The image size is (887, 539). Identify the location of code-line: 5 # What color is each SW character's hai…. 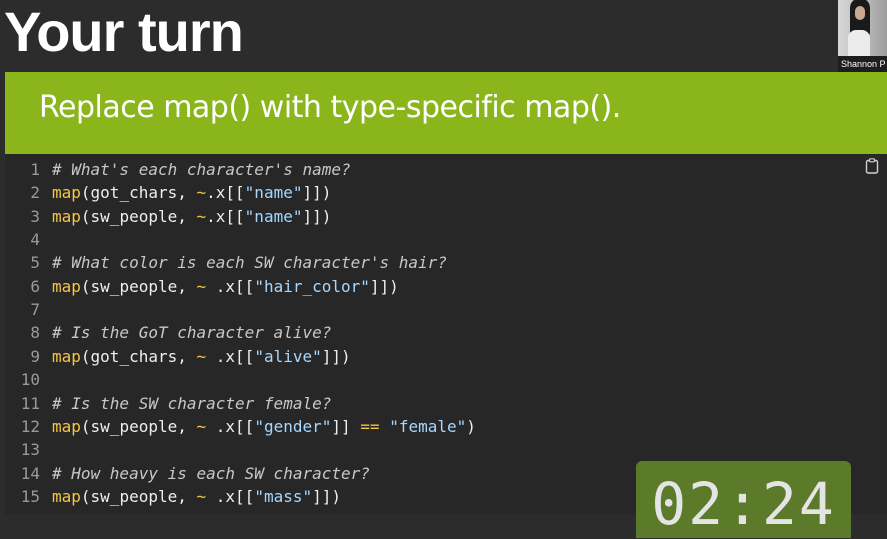
(227, 263).